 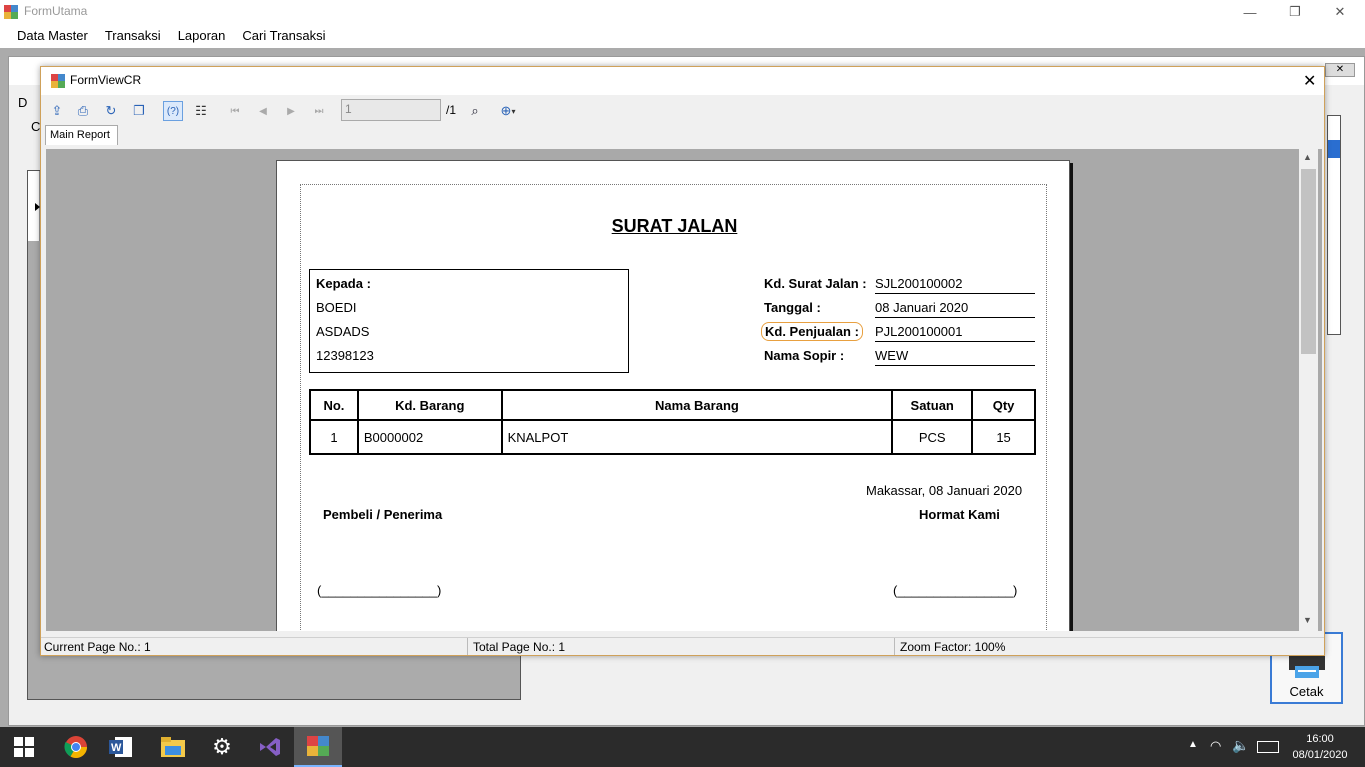 I want to click on word-icon: W, so click(x=121, y=747).